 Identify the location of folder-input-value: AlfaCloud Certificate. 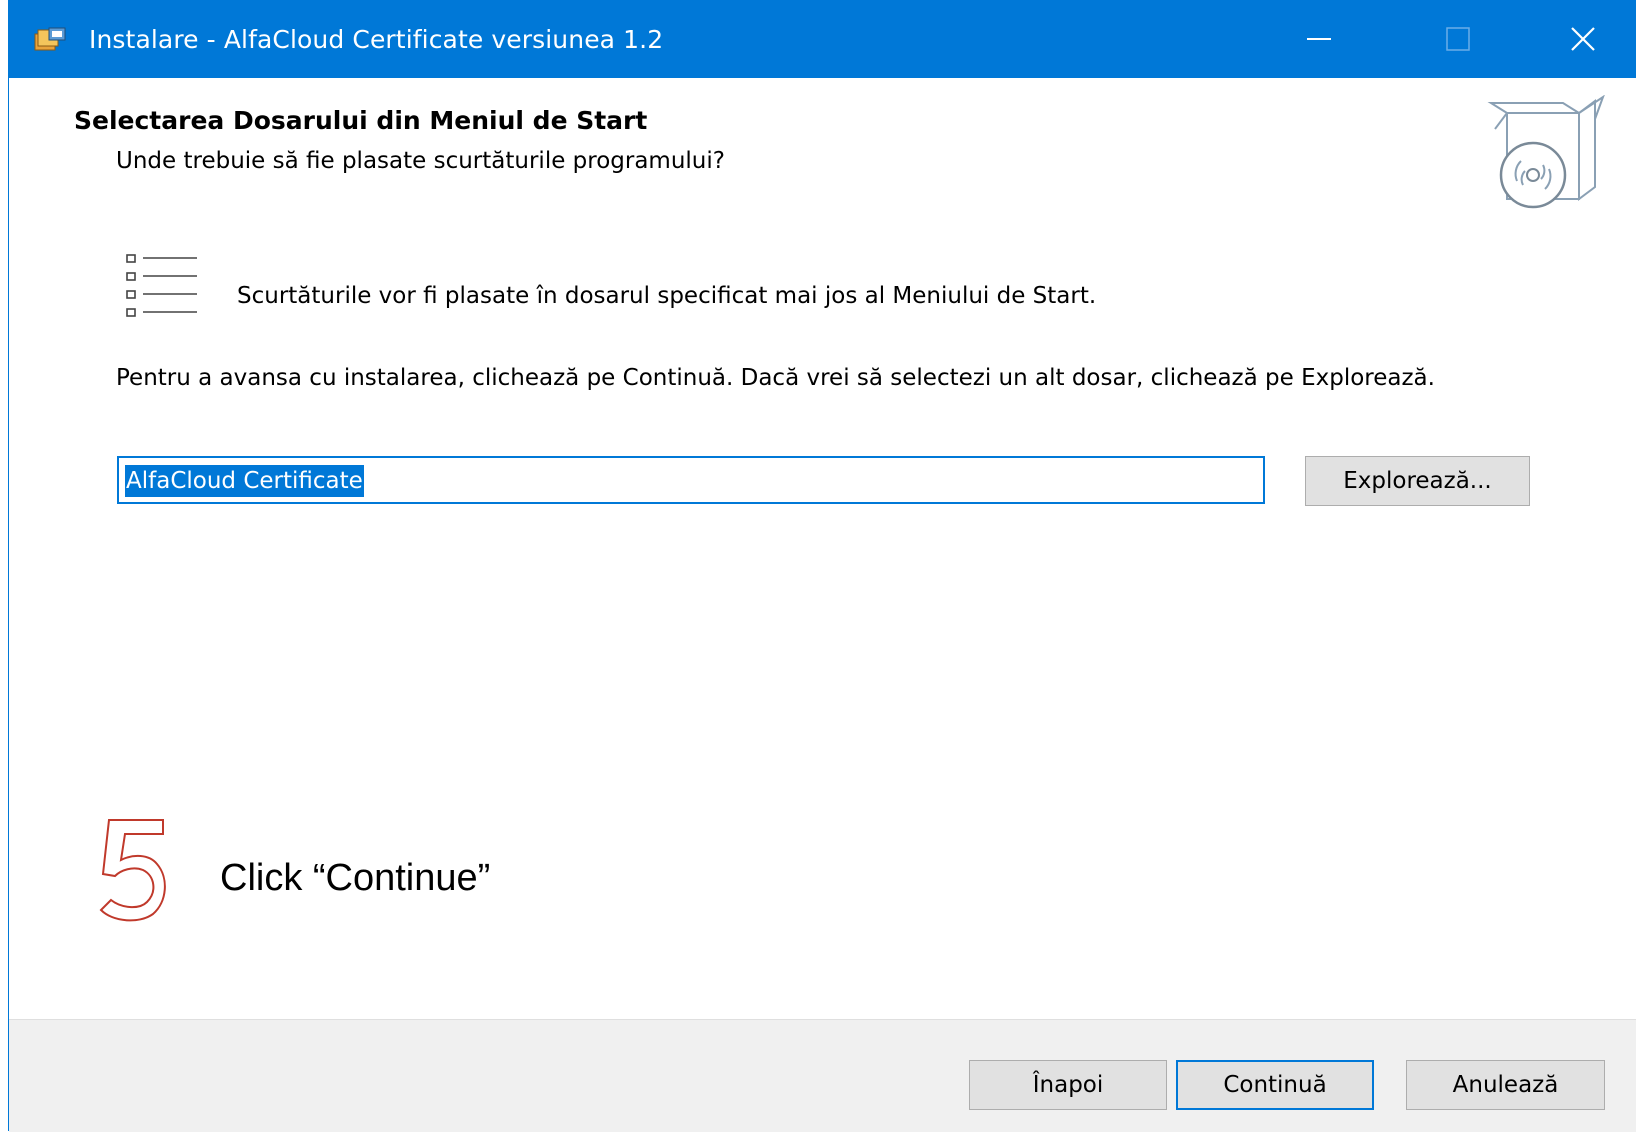
(244, 481).